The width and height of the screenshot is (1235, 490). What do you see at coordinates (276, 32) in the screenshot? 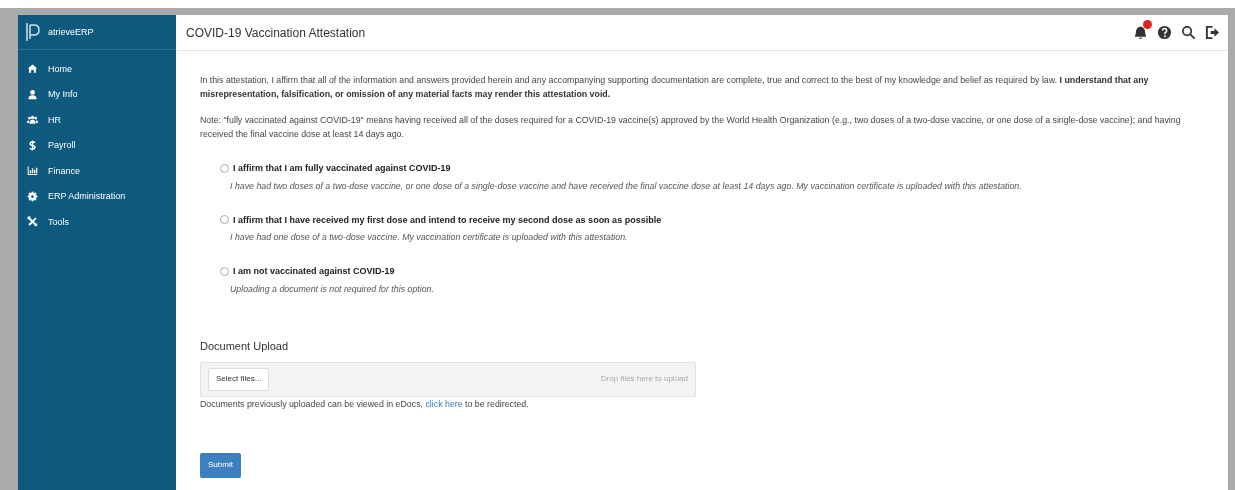
I see `page-title: COVID-19 Vaccination Attestation` at bounding box center [276, 32].